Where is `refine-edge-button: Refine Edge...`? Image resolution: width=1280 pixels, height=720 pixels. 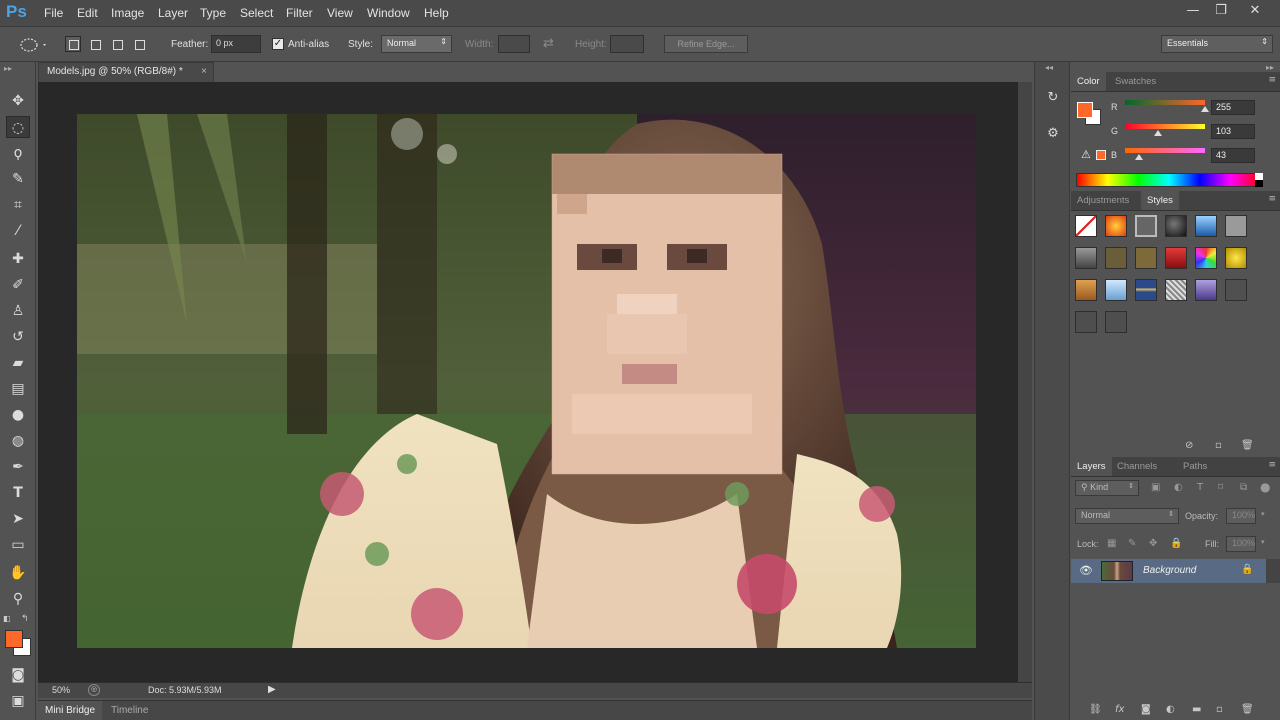
refine-edge-button: Refine Edge... is located at coordinates (706, 44).